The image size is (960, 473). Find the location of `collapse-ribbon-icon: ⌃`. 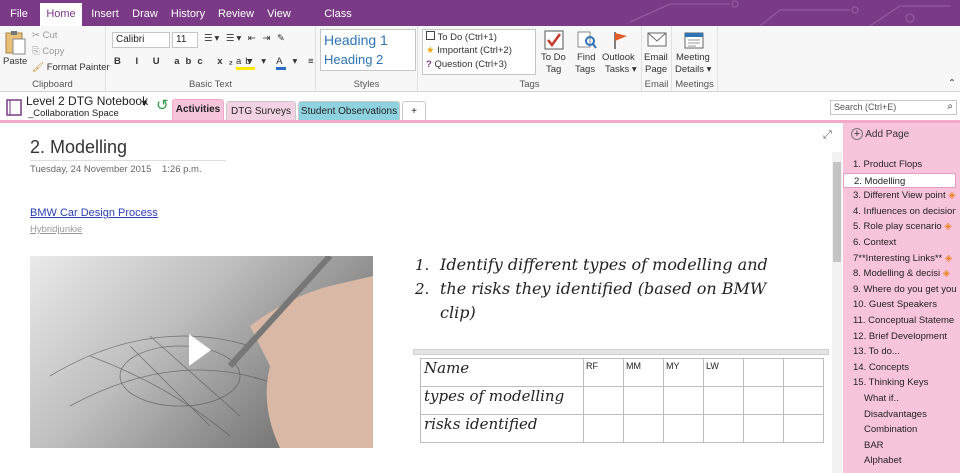

collapse-ribbon-icon: ⌃ is located at coordinates (952, 83).